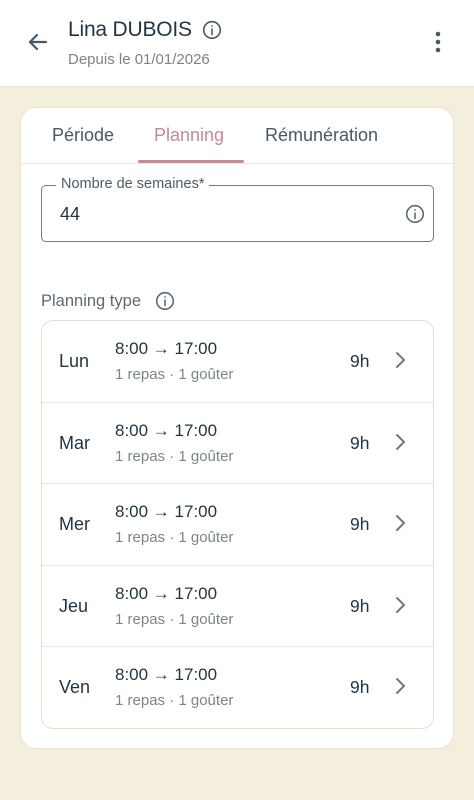 Image resolution: width=474 pixels, height=800 pixels. Describe the element at coordinates (321, 135) in the screenshot. I see `tab-remuneration: Rémunération` at that location.